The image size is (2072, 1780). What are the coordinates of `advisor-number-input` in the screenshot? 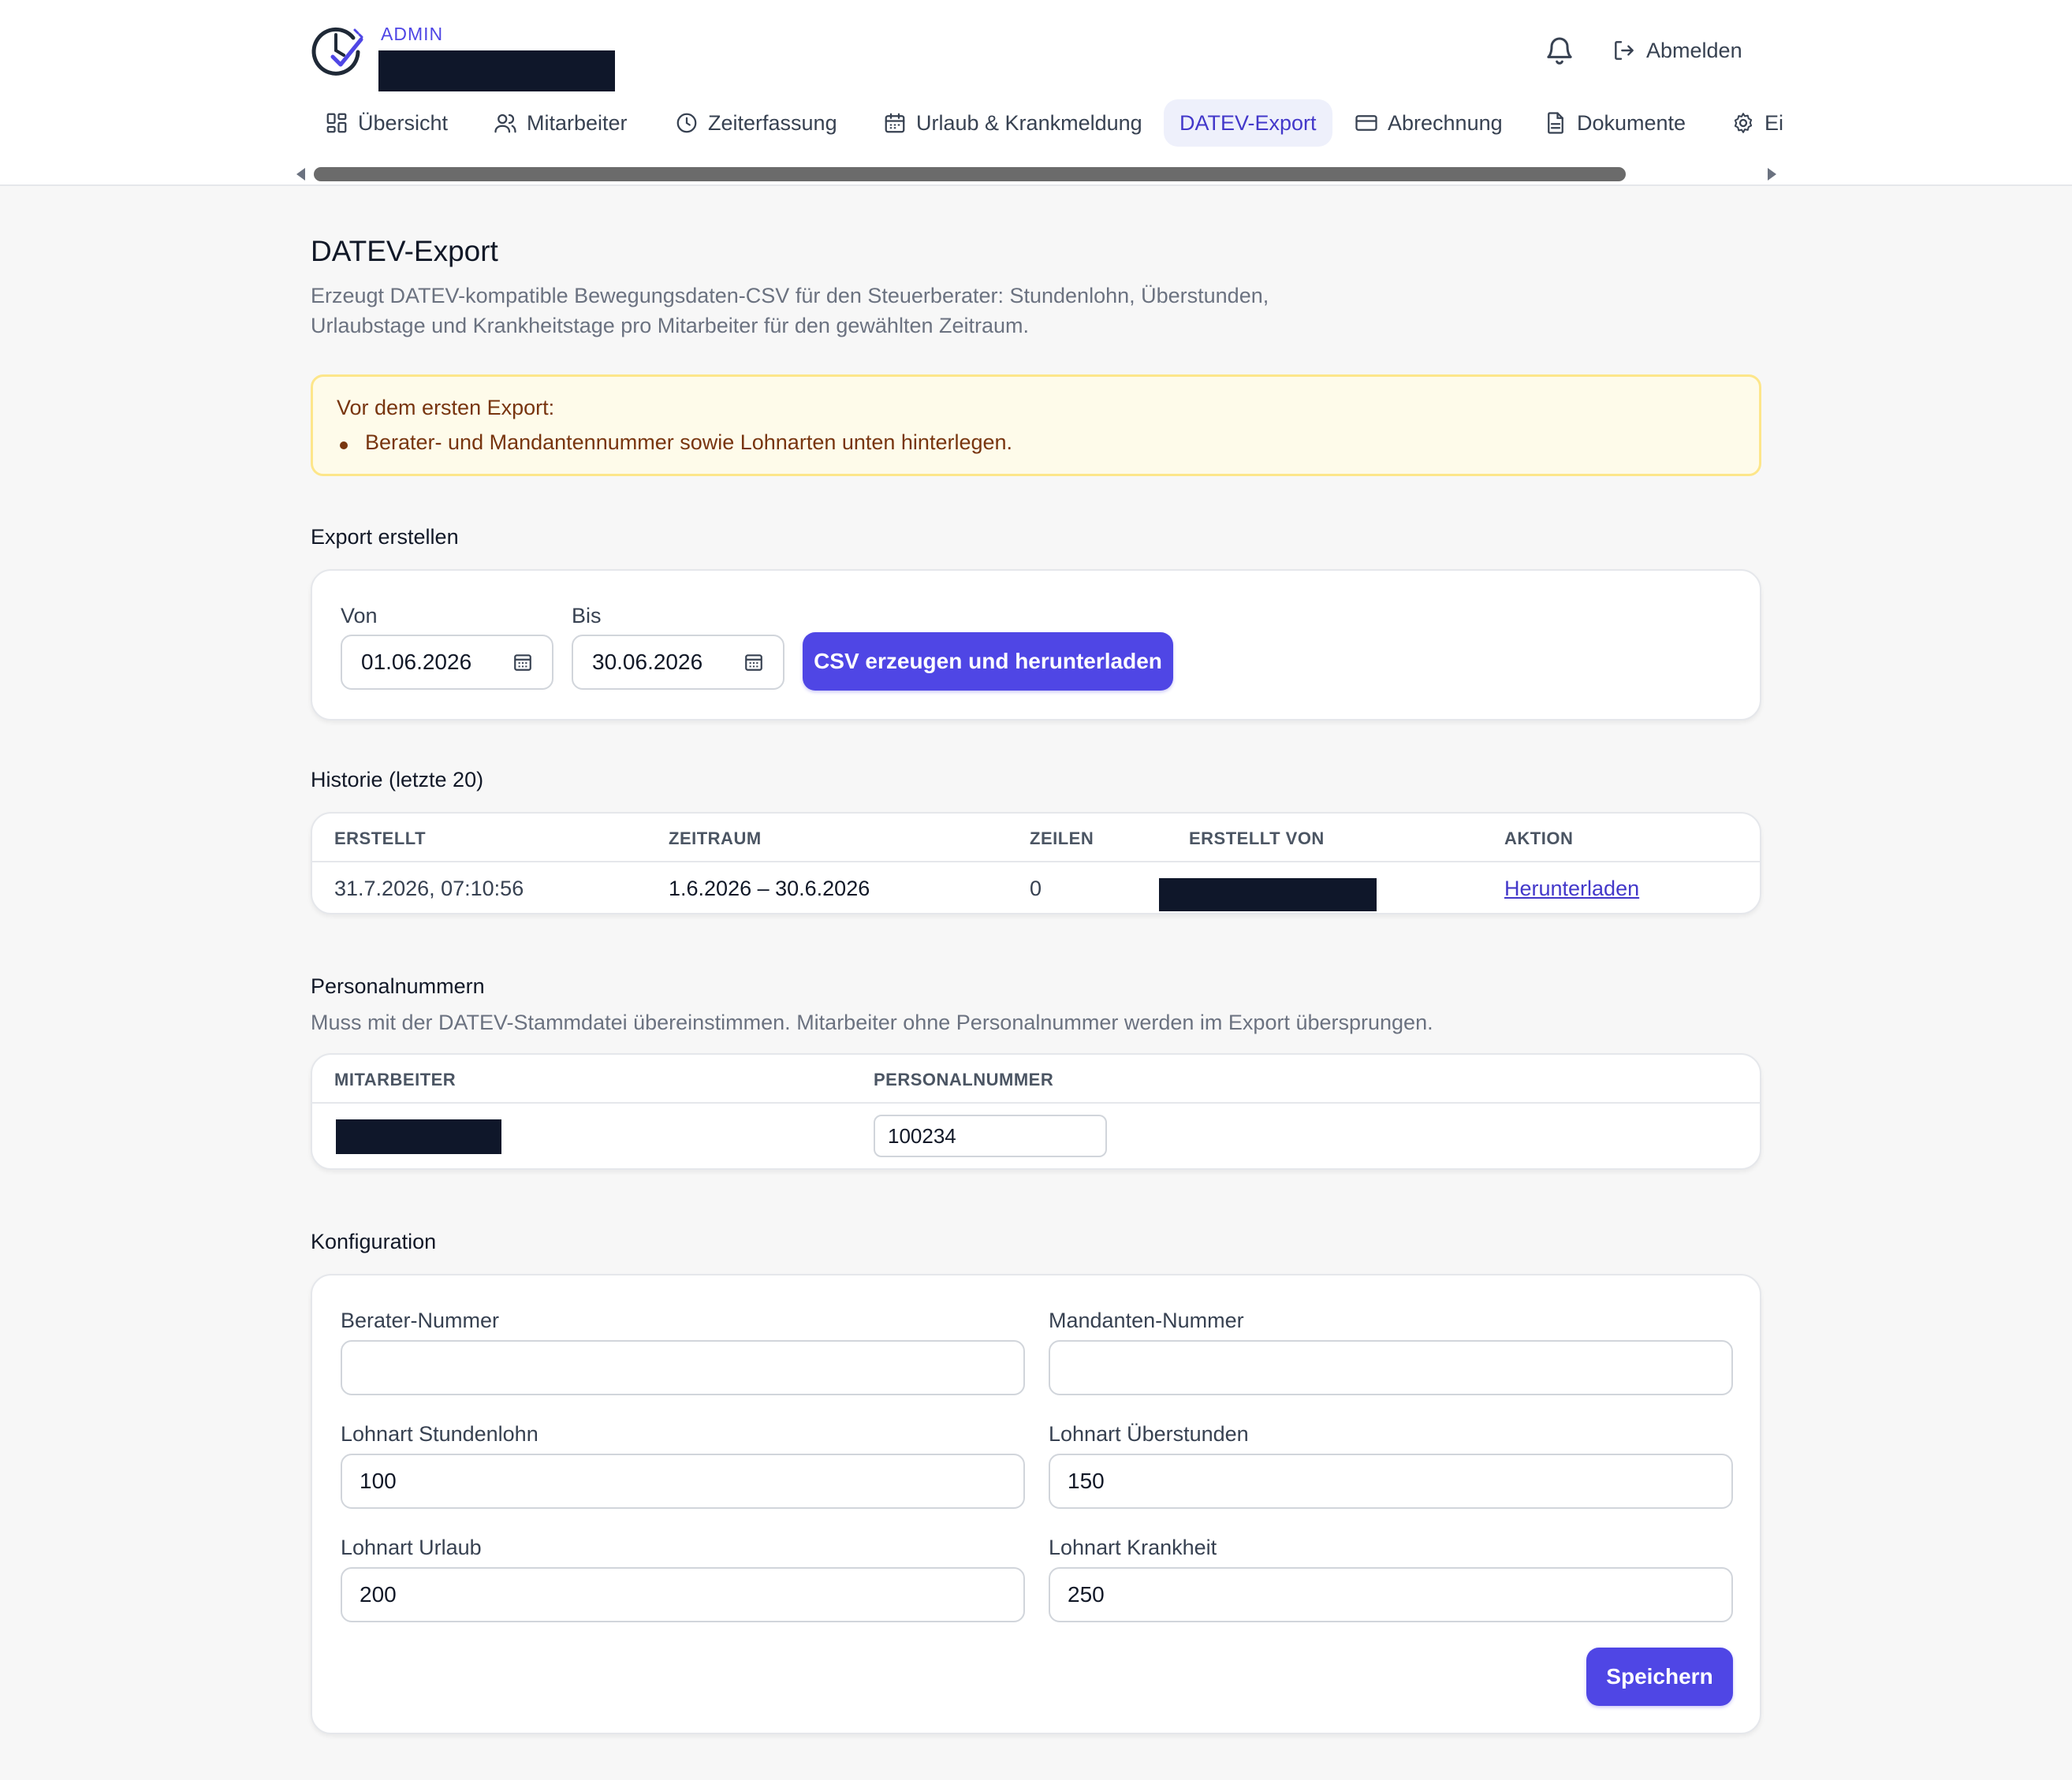 It's located at (683, 1367).